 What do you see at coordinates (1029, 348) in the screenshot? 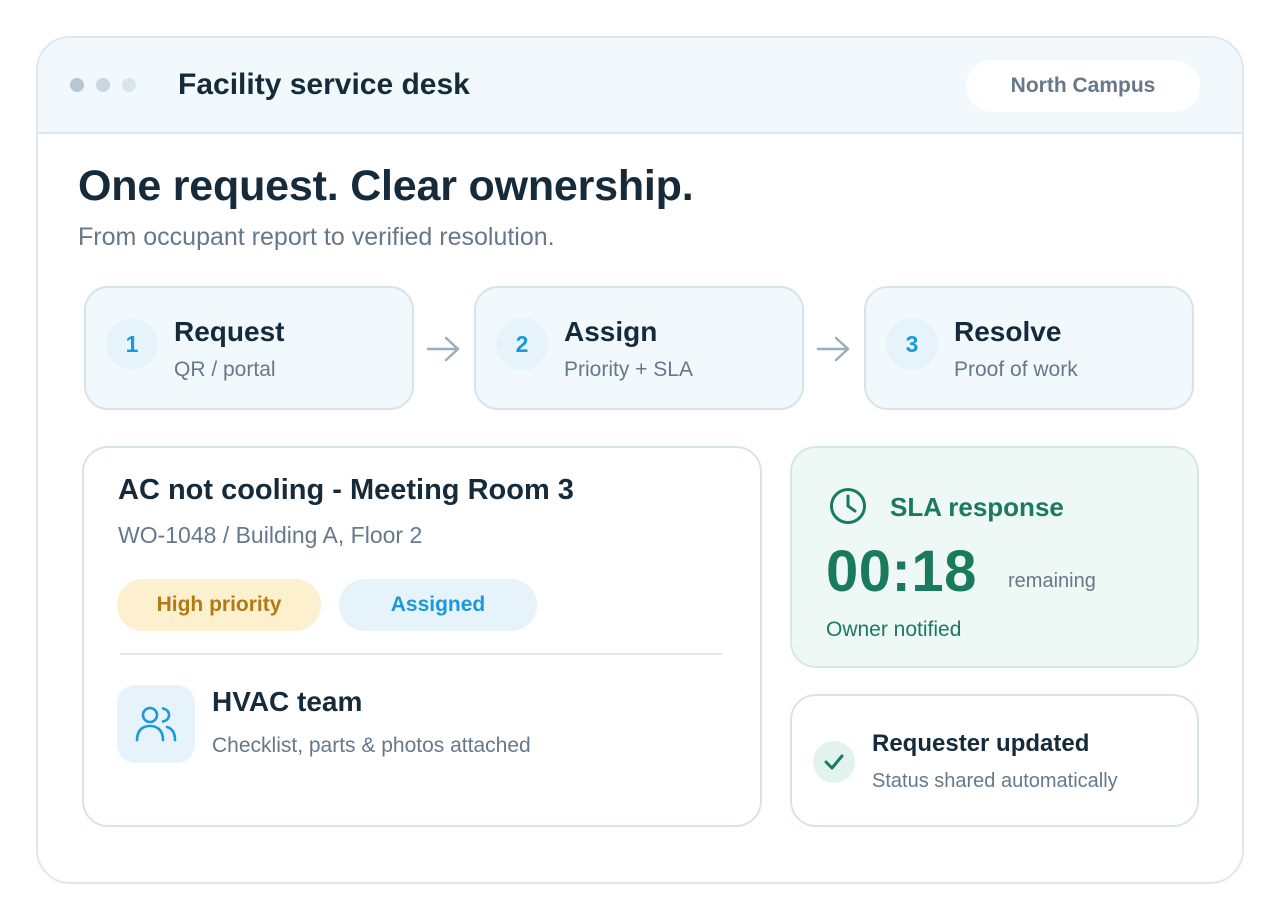
I see `step-resolve: 3 Resolve Proof of work` at bounding box center [1029, 348].